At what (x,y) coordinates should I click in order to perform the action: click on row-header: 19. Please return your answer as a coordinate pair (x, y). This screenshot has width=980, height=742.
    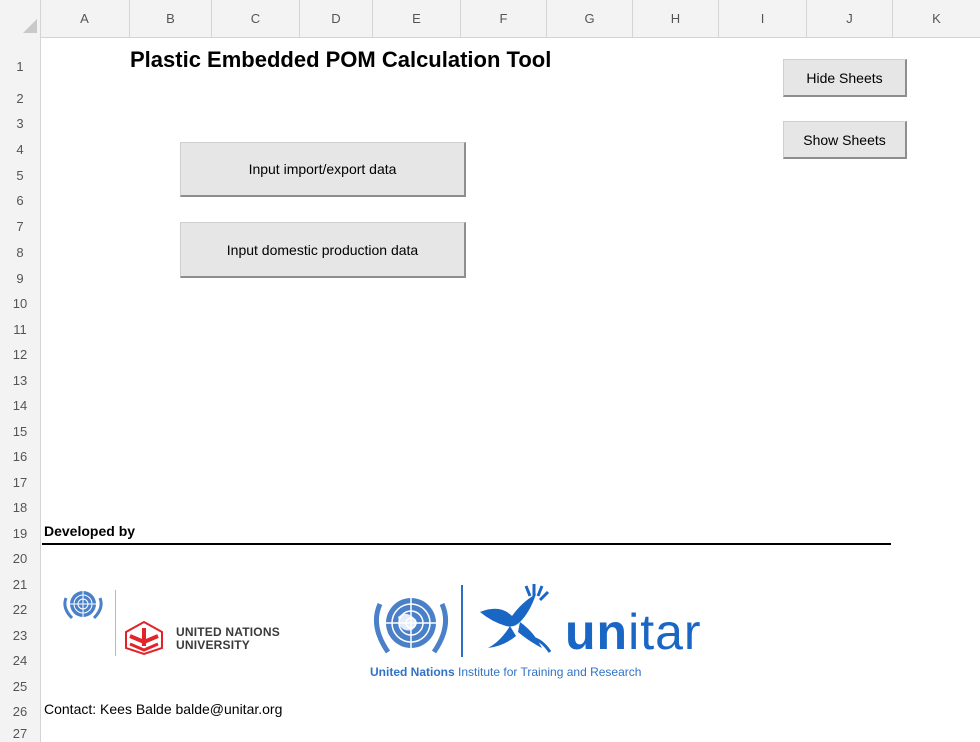
    Looking at the image, I should click on (20, 533).